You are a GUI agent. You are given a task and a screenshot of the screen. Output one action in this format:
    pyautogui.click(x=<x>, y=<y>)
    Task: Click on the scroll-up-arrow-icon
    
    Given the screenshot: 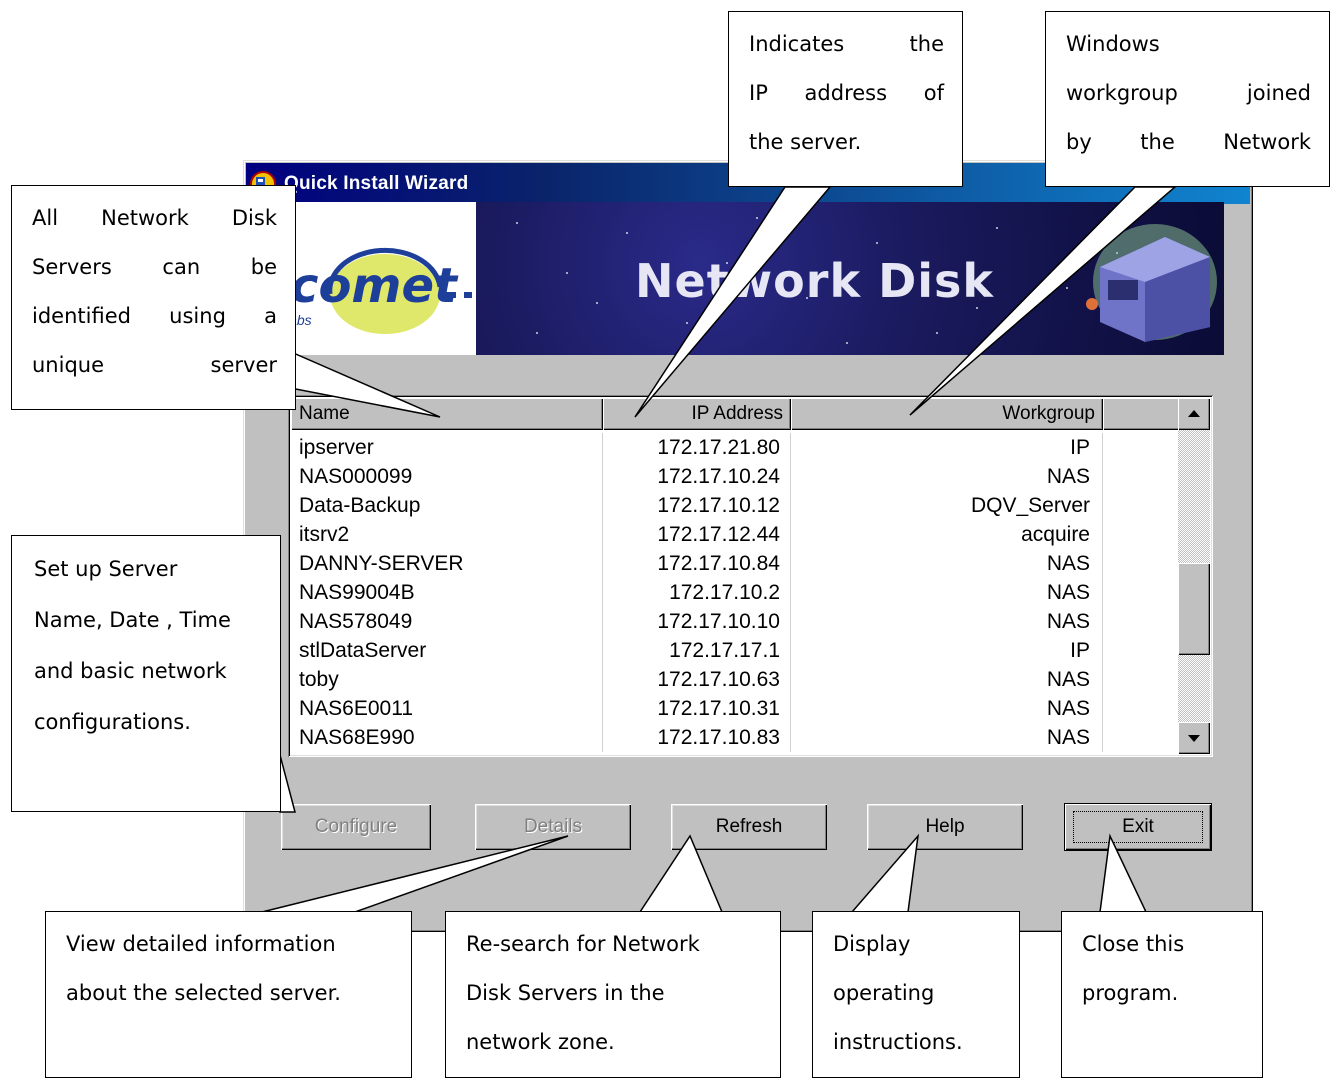 What is the action you would take?
    pyautogui.click(x=1194, y=414)
    